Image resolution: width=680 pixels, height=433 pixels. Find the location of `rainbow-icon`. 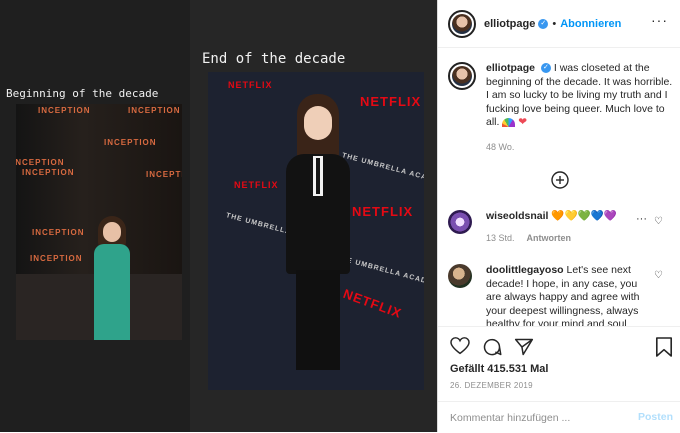

rainbow-icon is located at coordinates (509, 122).